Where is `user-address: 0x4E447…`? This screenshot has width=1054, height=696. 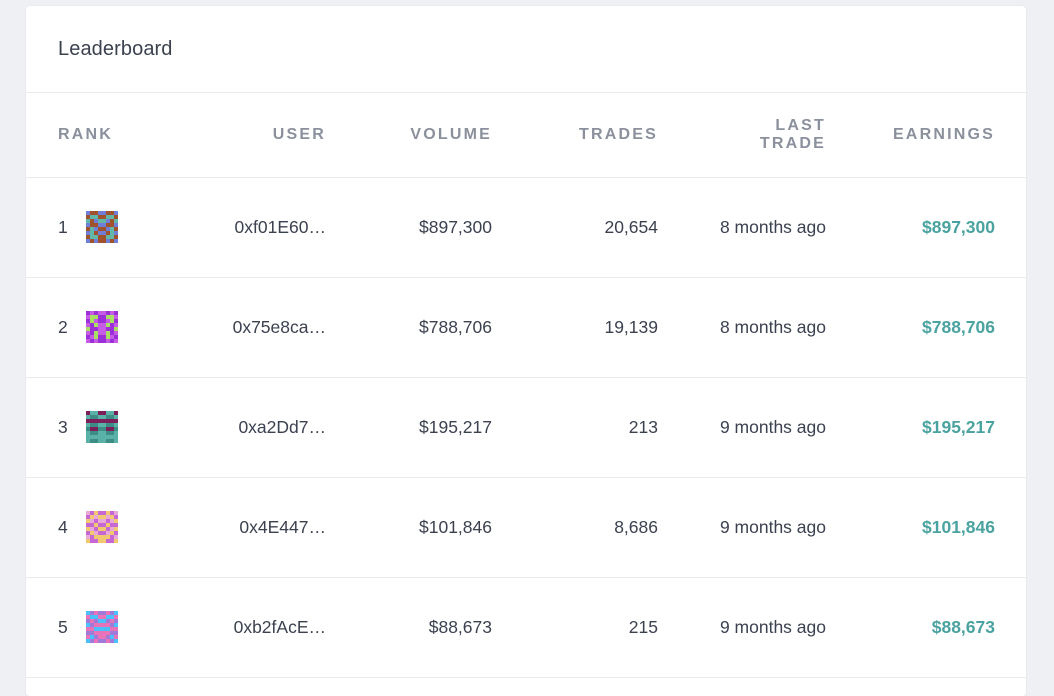 user-address: 0x4E447… is located at coordinates (256, 527).